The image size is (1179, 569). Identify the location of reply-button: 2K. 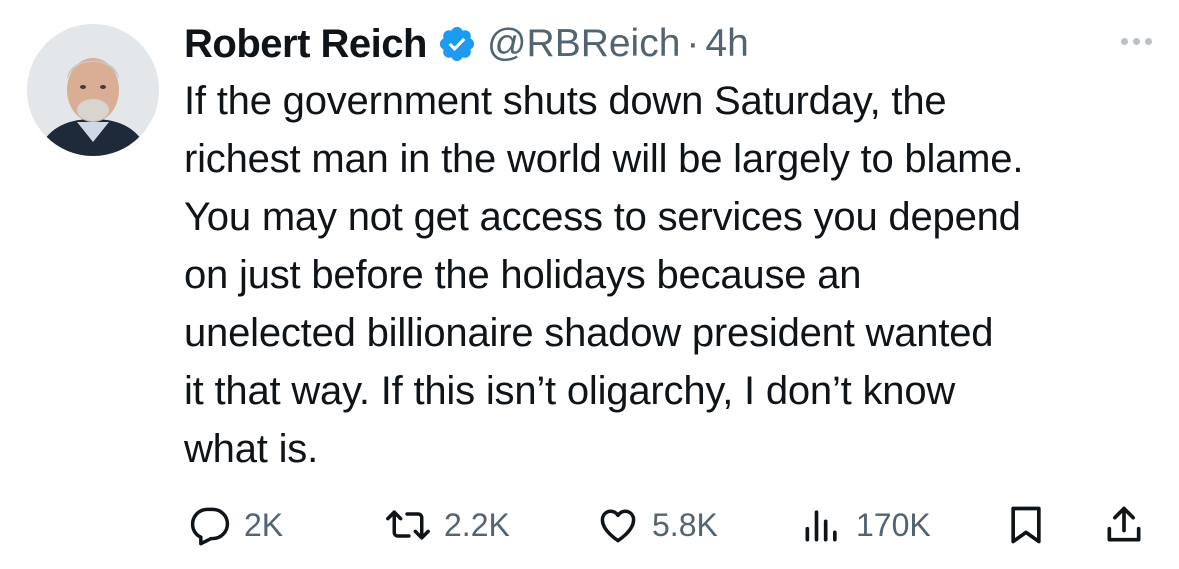
(235, 525).